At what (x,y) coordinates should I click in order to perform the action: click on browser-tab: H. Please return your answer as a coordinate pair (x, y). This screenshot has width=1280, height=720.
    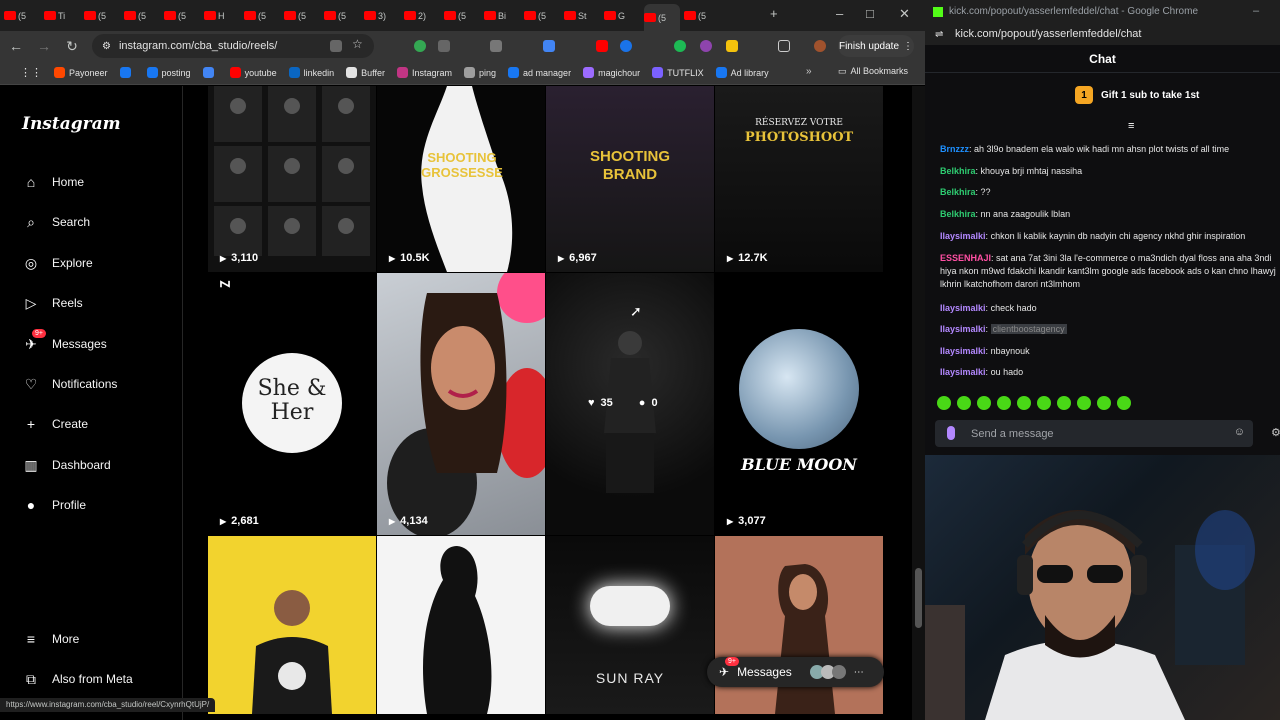
    Looking at the image, I should click on (222, 16).